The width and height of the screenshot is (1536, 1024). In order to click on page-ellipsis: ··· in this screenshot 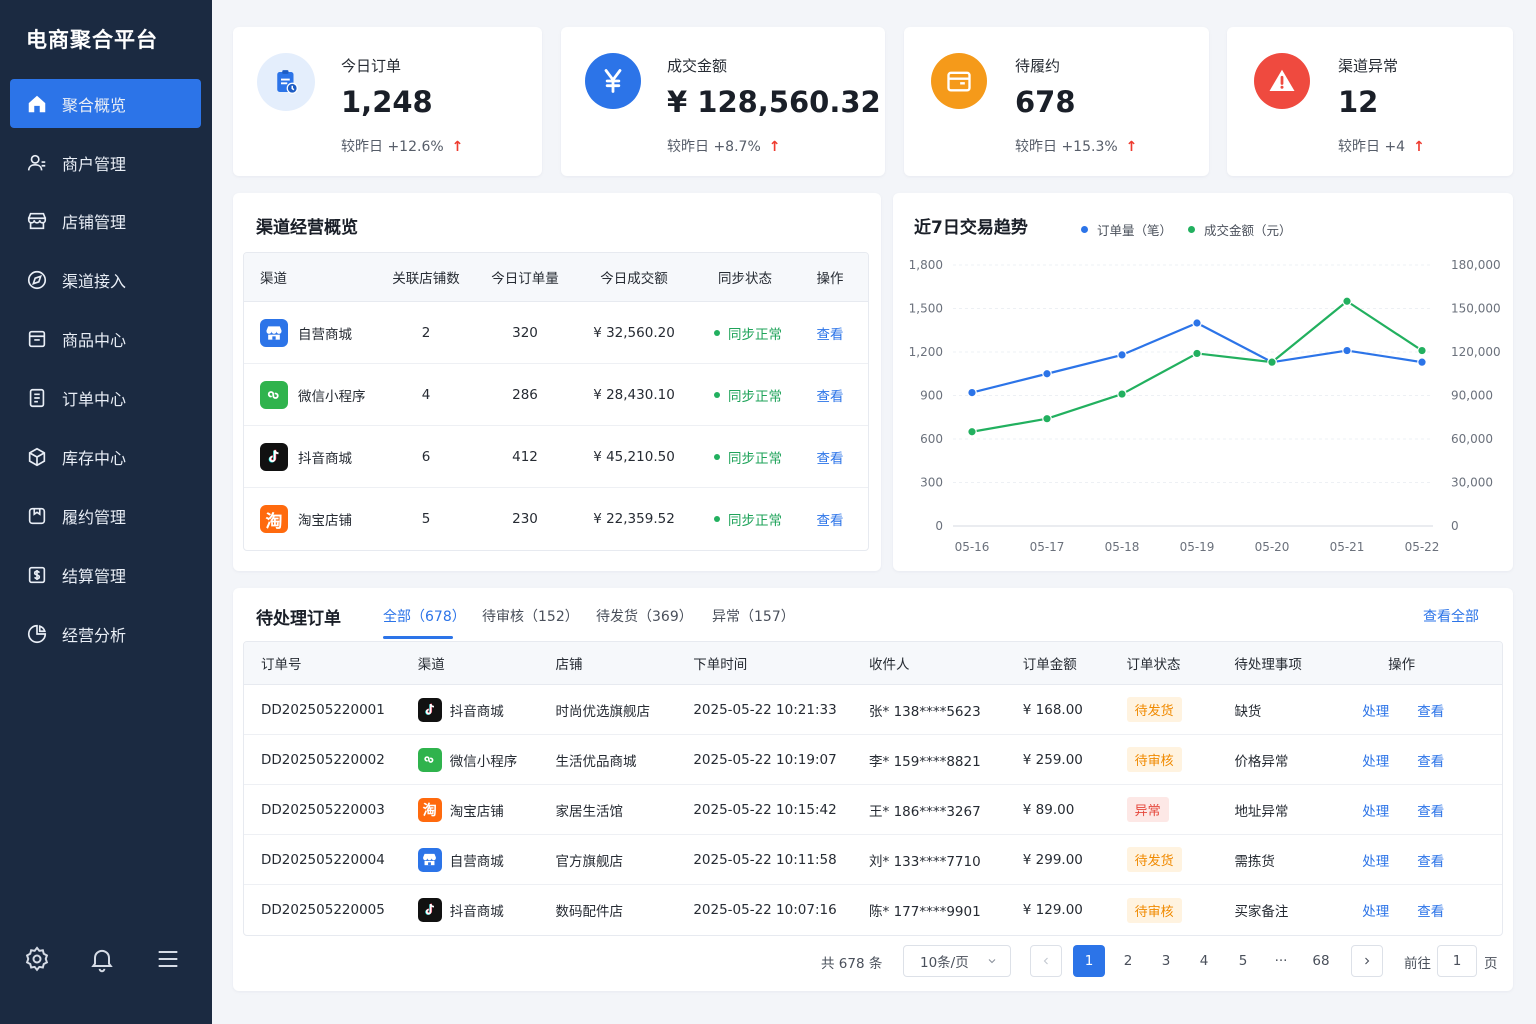, I will do `click(1281, 961)`.